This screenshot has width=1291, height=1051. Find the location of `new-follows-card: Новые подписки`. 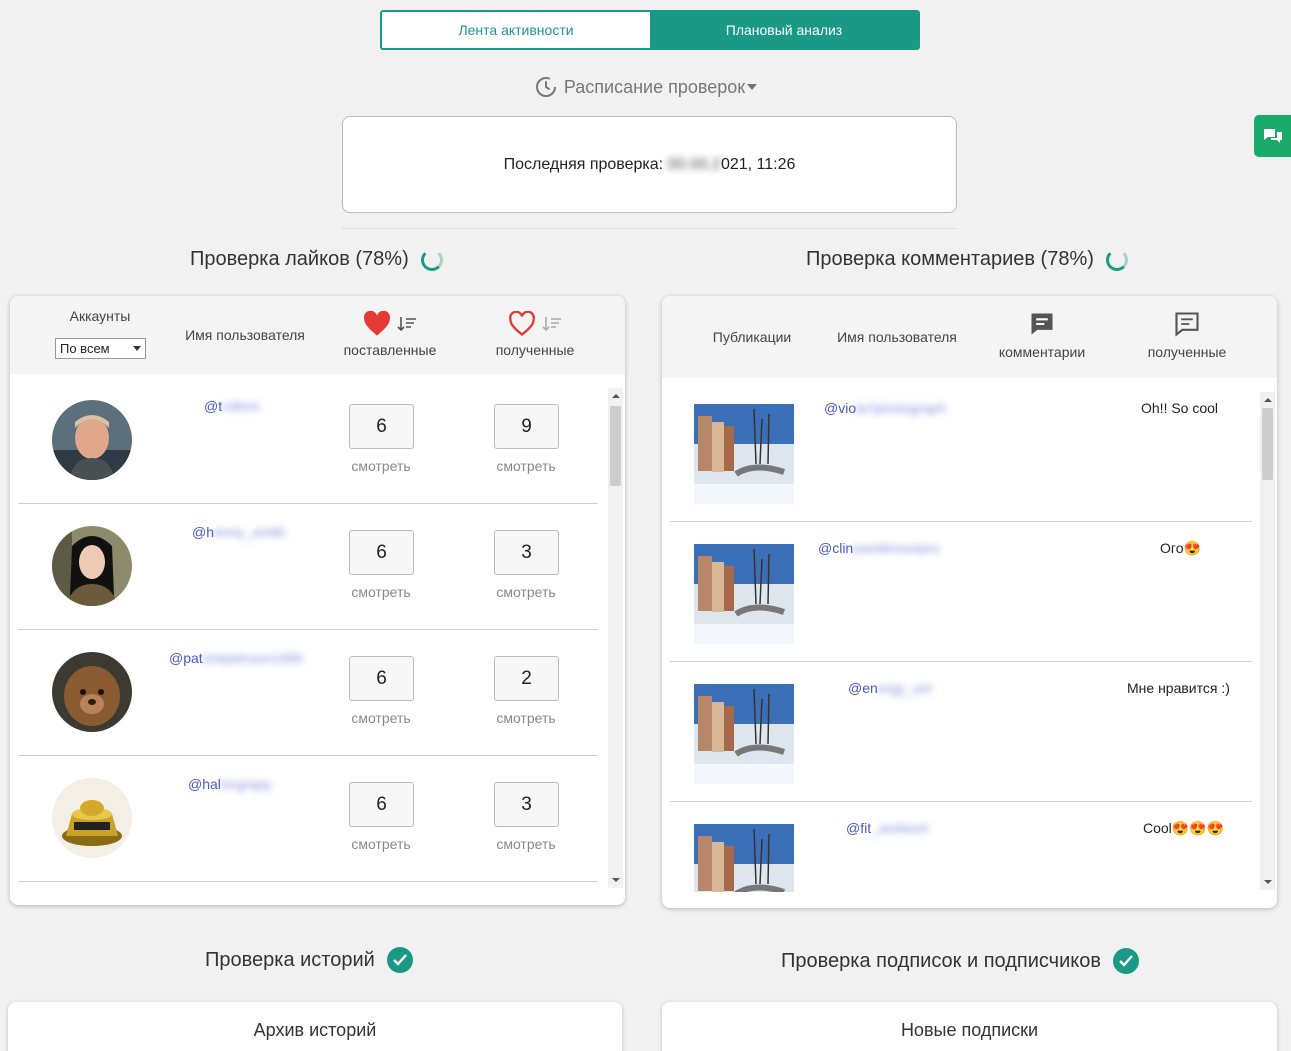

new-follows-card: Новые подписки is located at coordinates (969, 1026).